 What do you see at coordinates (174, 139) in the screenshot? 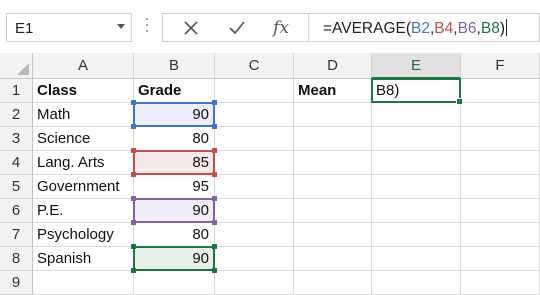
I see `cell-b3: 80` at bounding box center [174, 139].